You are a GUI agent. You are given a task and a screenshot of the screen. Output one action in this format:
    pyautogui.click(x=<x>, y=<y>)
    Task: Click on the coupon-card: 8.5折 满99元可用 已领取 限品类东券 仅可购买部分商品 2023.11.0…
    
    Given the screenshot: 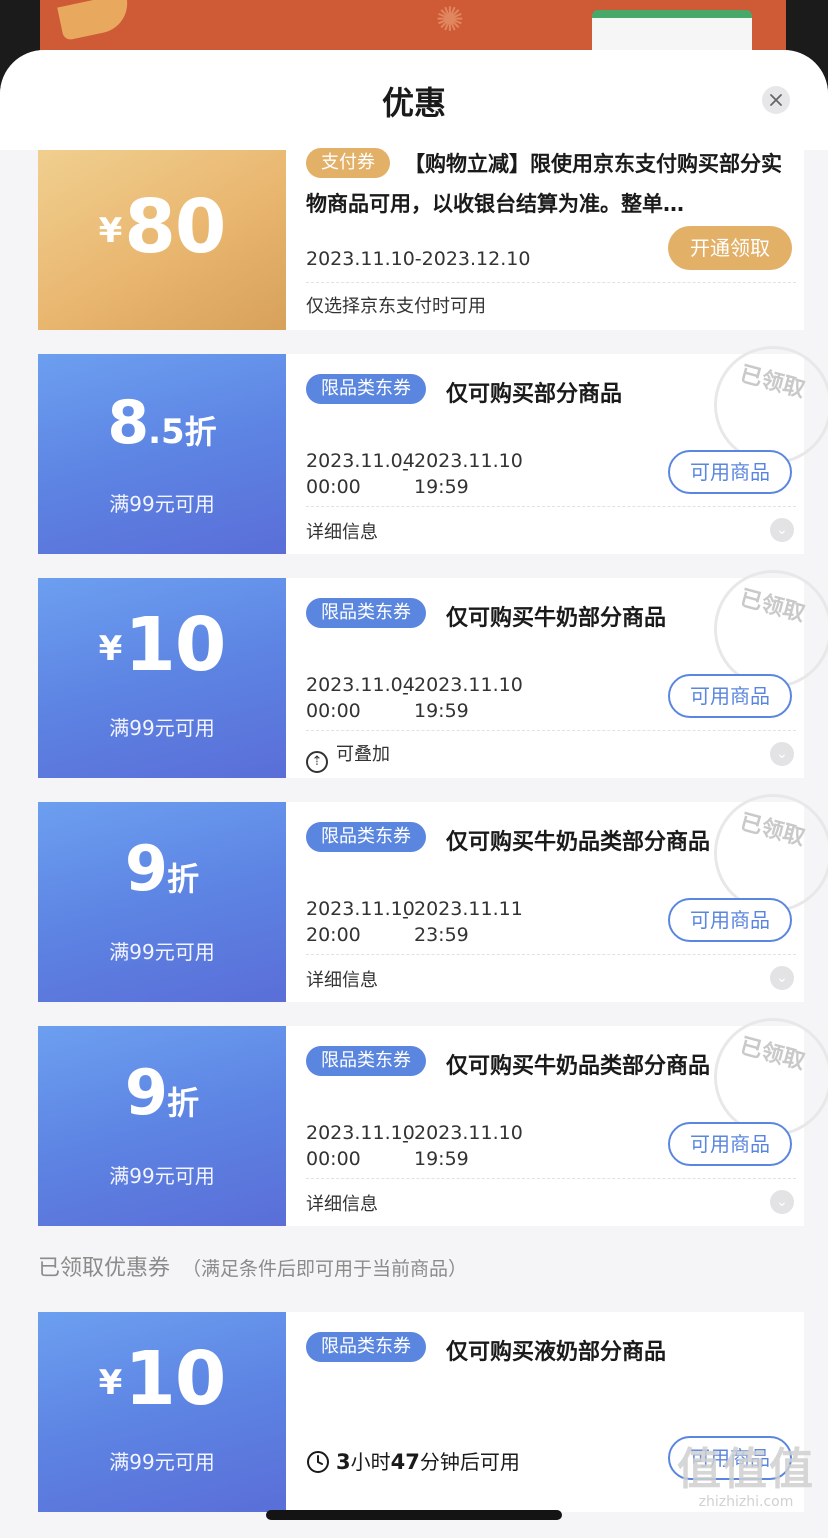 What is the action you would take?
    pyautogui.click(x=433, y=450)
    